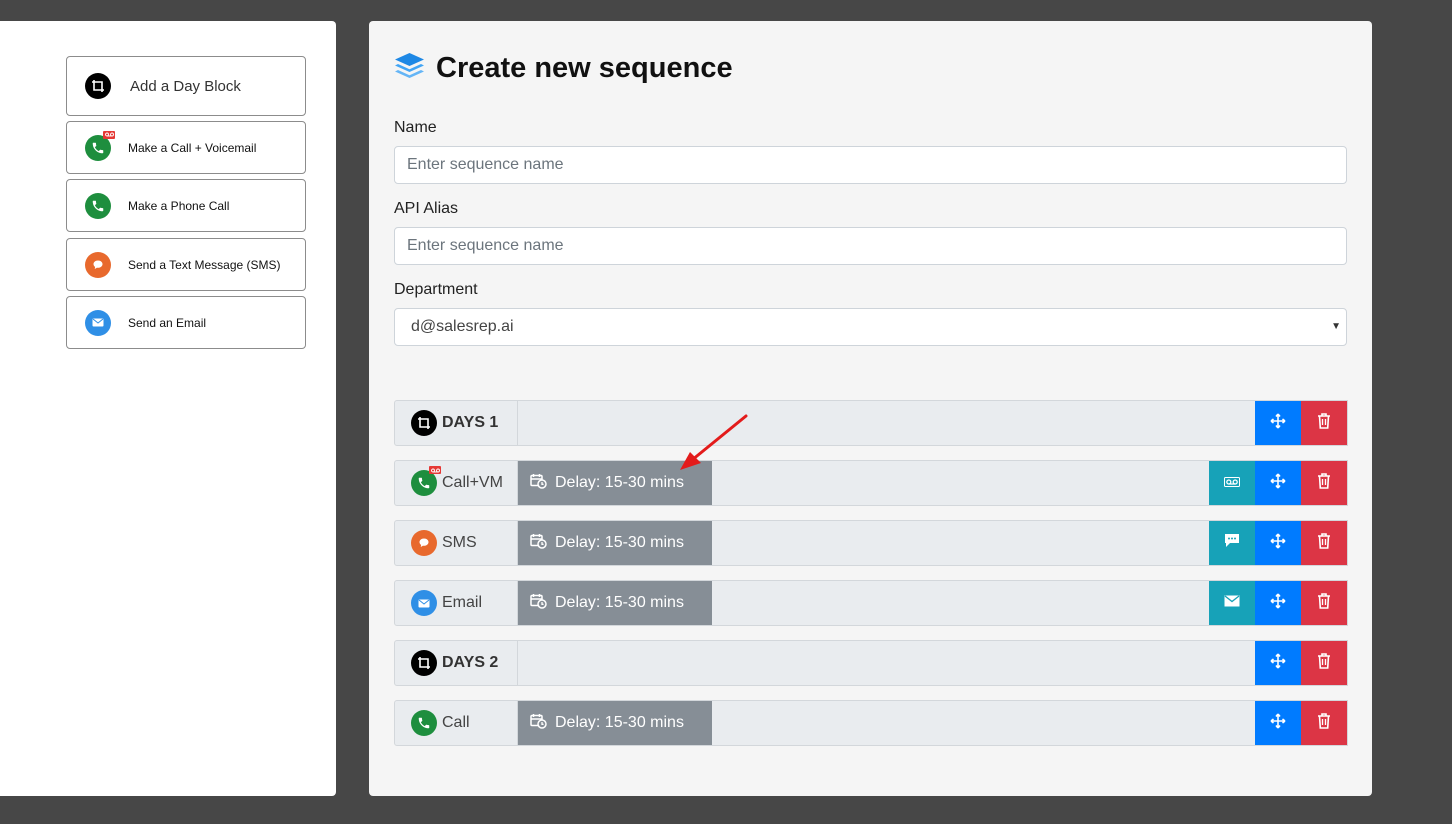  I want to click on add-day-block-label: Add a Day Block, so click(185, 86).